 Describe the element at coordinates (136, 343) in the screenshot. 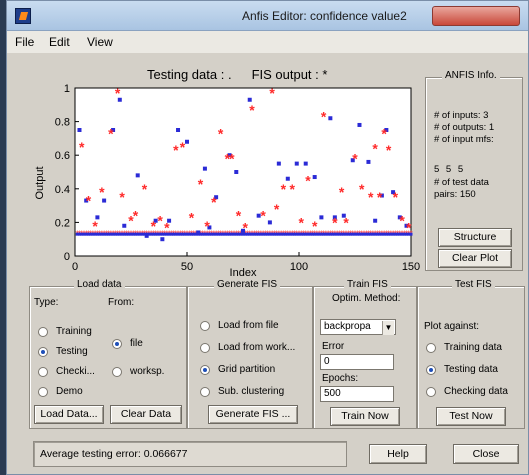

I see `source-file-label: file` at that location.